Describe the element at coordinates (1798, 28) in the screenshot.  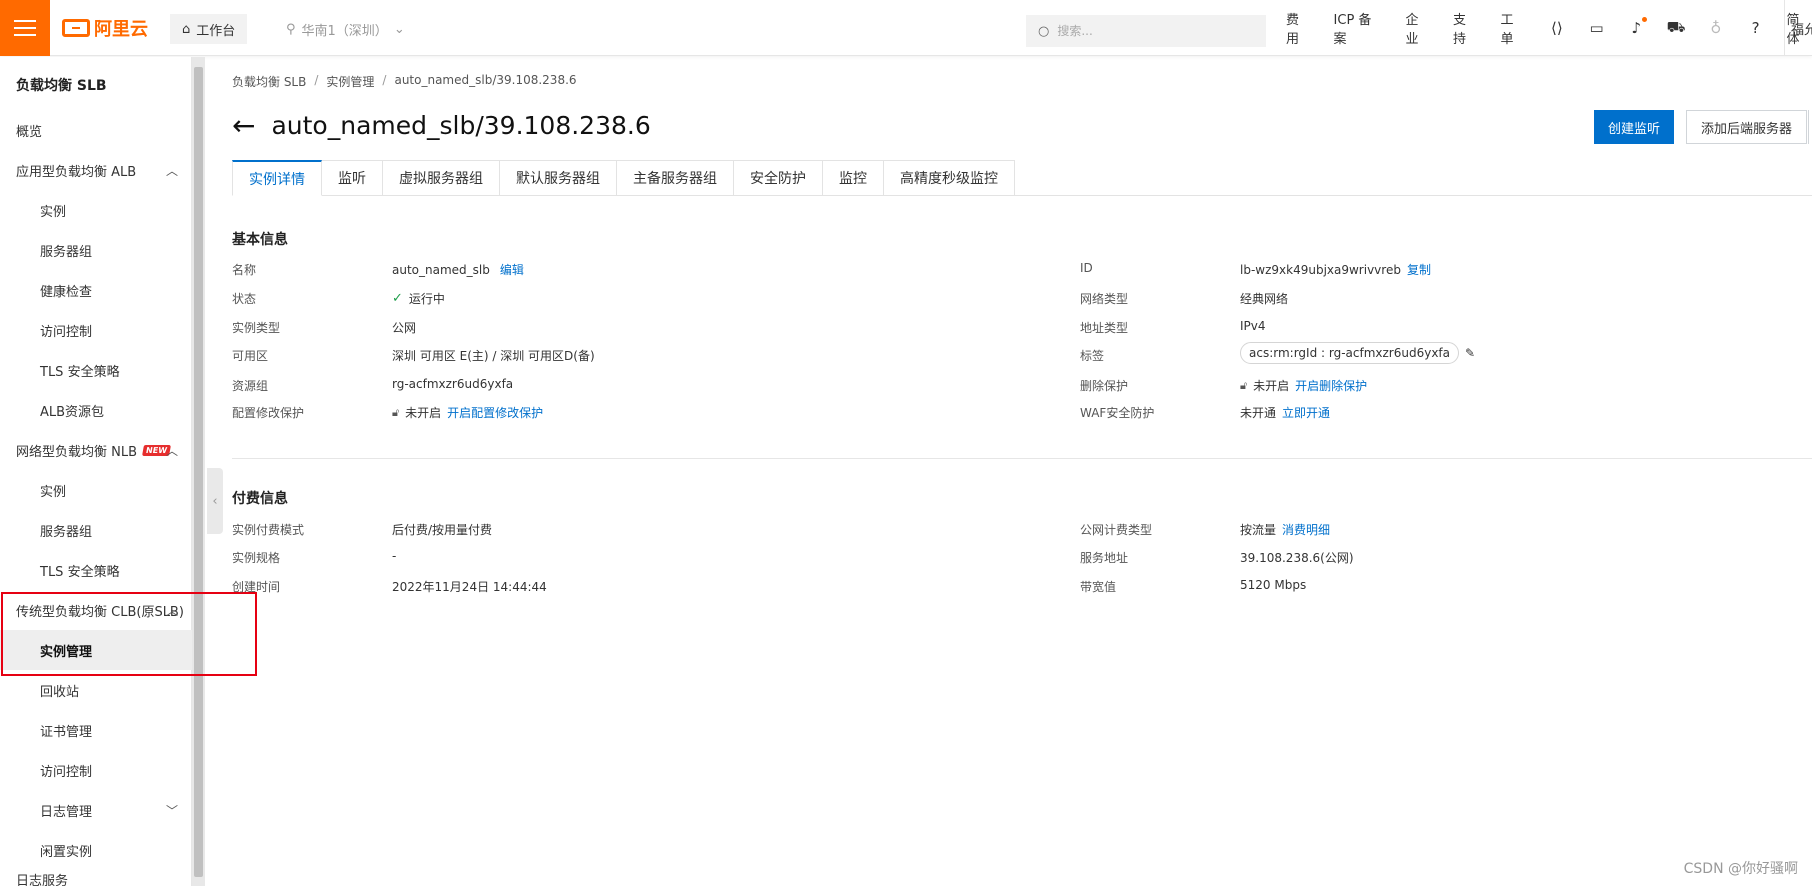
I see `user-menu: 福允` at that location.